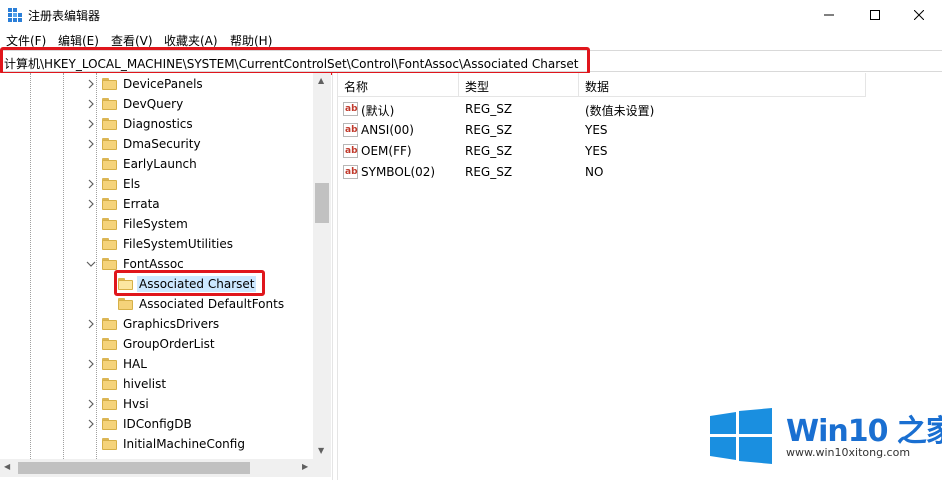 The width and height of the screenshot is (942, 480). What do you see at coordinates (597, 86) in the screenshot?
I see `column-header-data: 数据` at bounding box center [597, 86].